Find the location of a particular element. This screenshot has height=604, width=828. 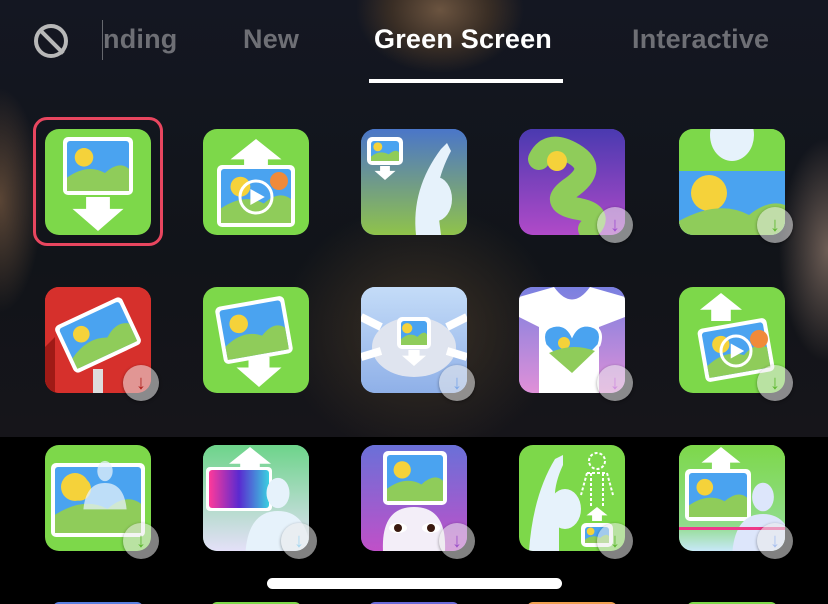

effect-wave-photo-background is located at coordinates (414, 182).